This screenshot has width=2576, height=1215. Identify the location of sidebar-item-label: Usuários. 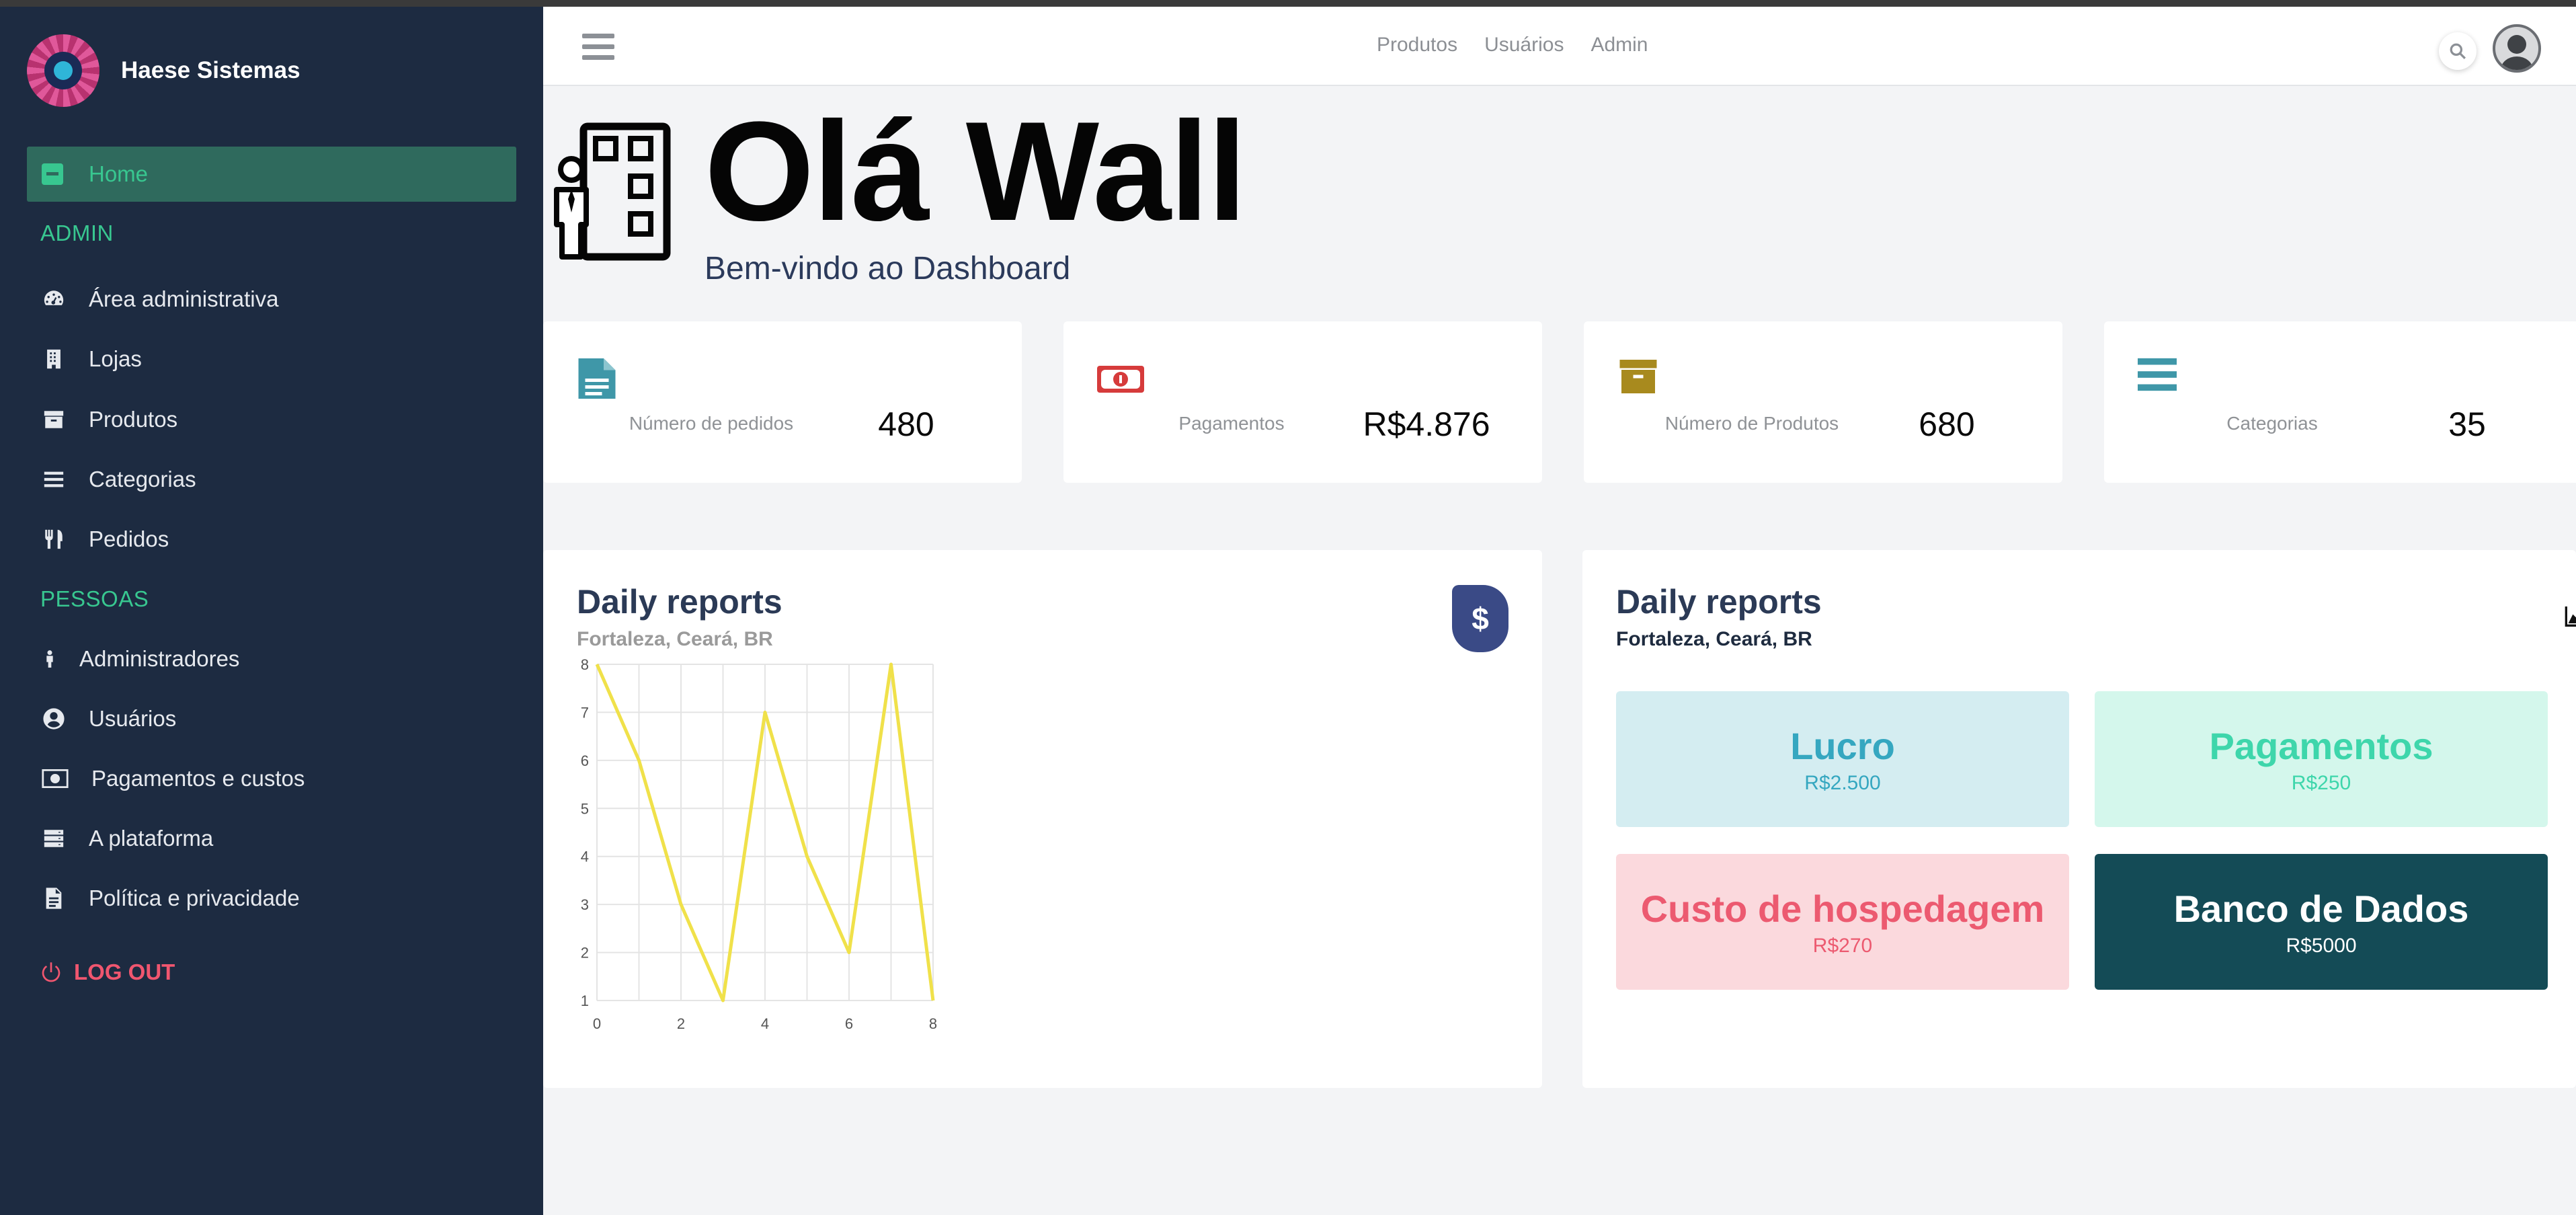
(133, 718).